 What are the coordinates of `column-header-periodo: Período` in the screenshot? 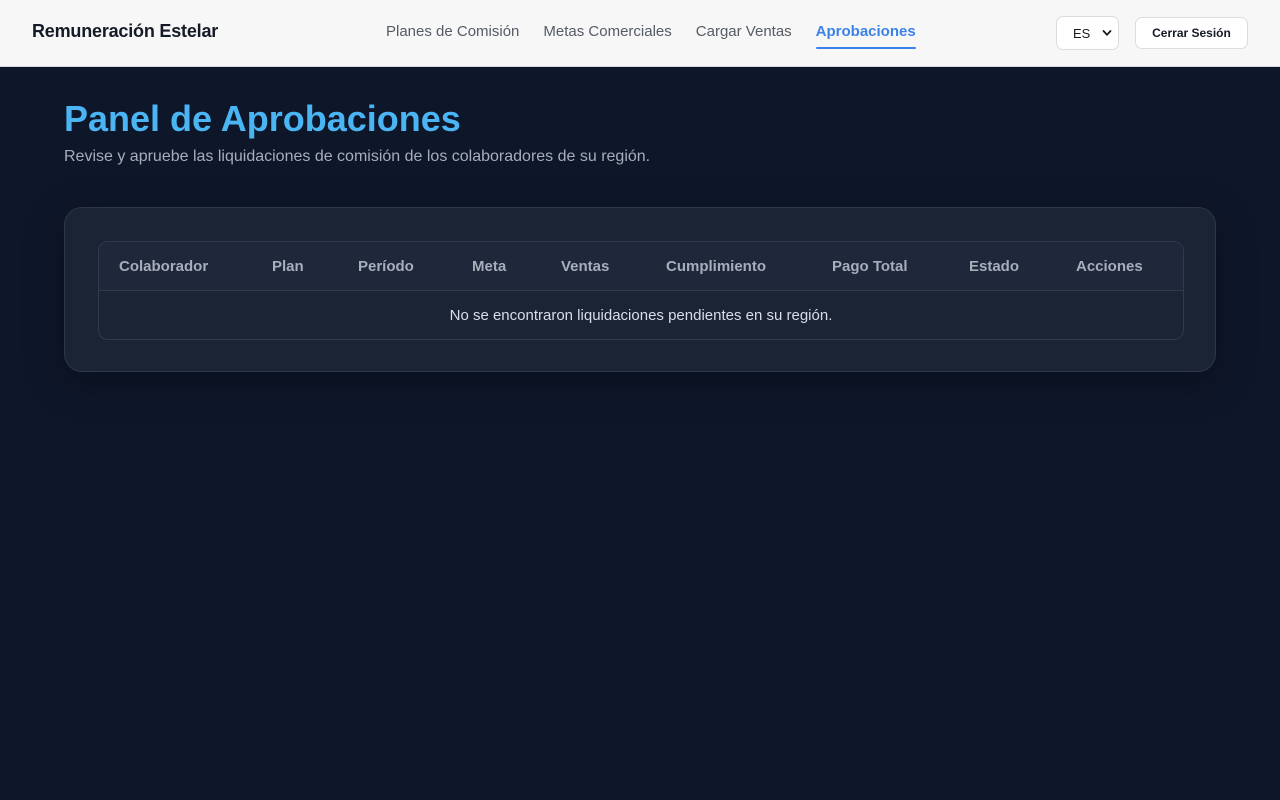 It's located at (386, 266).